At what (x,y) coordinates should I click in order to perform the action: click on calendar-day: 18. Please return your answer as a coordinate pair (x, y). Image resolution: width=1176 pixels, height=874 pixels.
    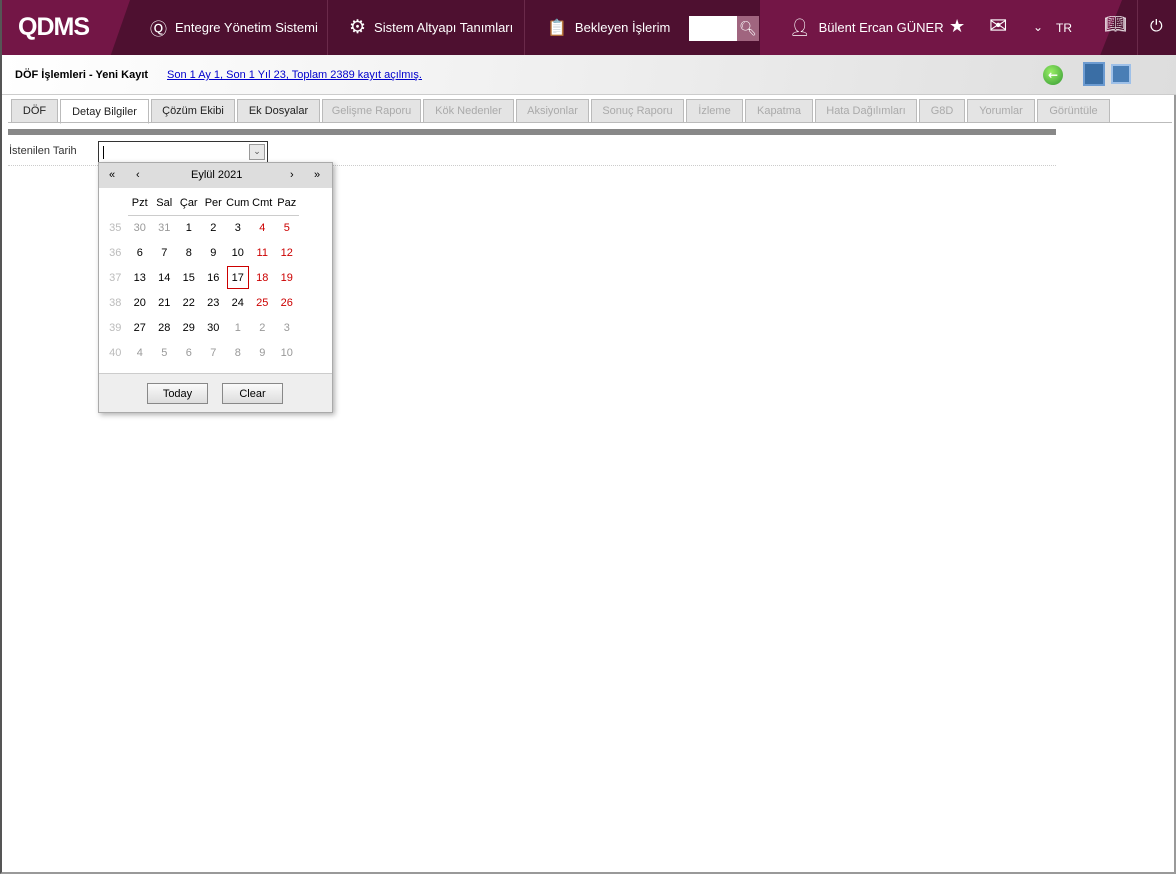
    Looking at the image, I should click on (262, 277).